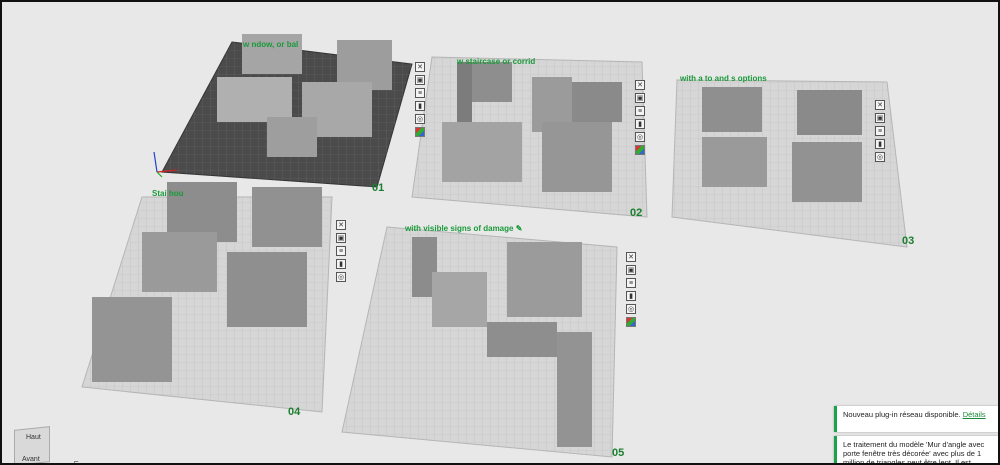 This screenshot has width=1000, height=465. What do you see at coordinates (378, 188) in the screenshot?
I see `plate-number-01: 01` at bounding box center [378, 188].